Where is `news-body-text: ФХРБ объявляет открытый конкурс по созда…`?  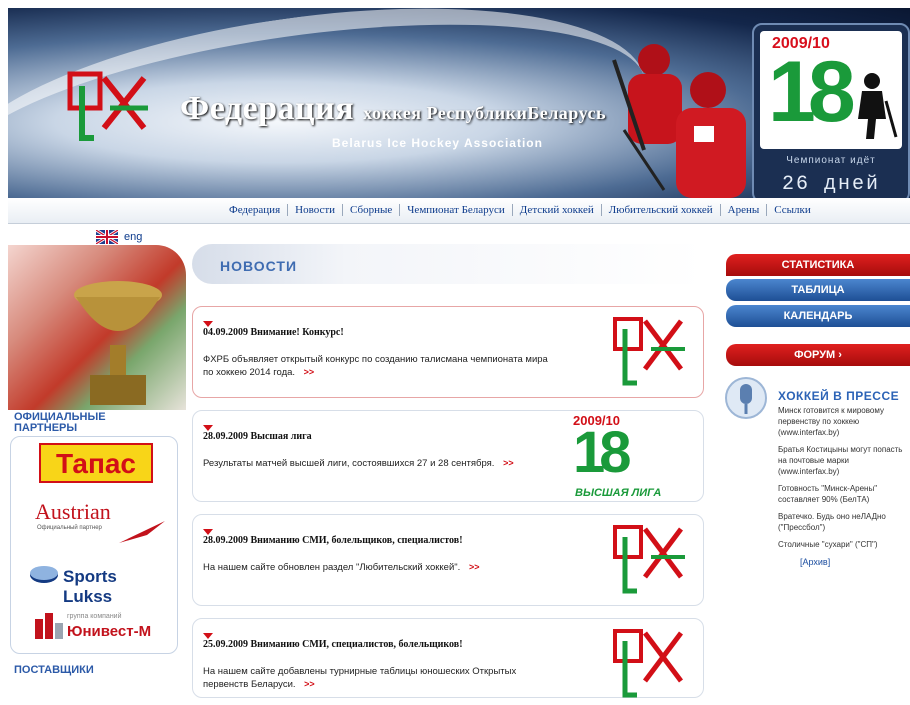 news-body-text: ФХРБ объявляет открытый конкурс по созда… is located at coordinates (375, 366).